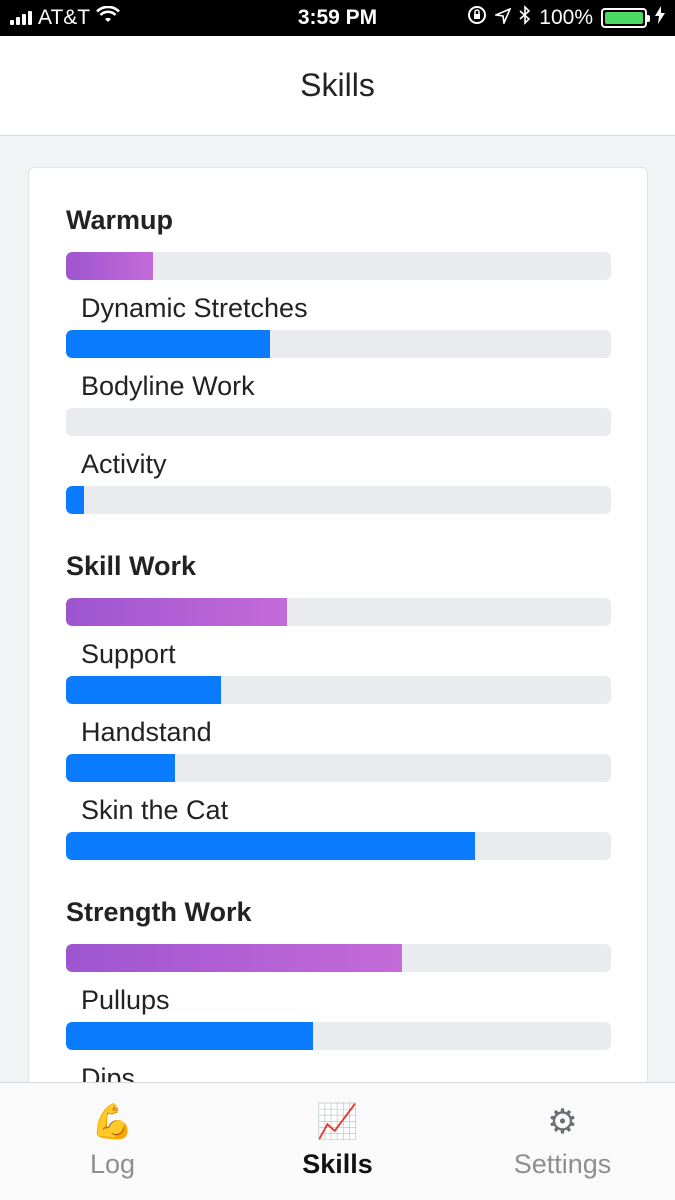 The height and width of the screenshot is (1200, 675). I want to click on battery-icon, so click(625, 18).